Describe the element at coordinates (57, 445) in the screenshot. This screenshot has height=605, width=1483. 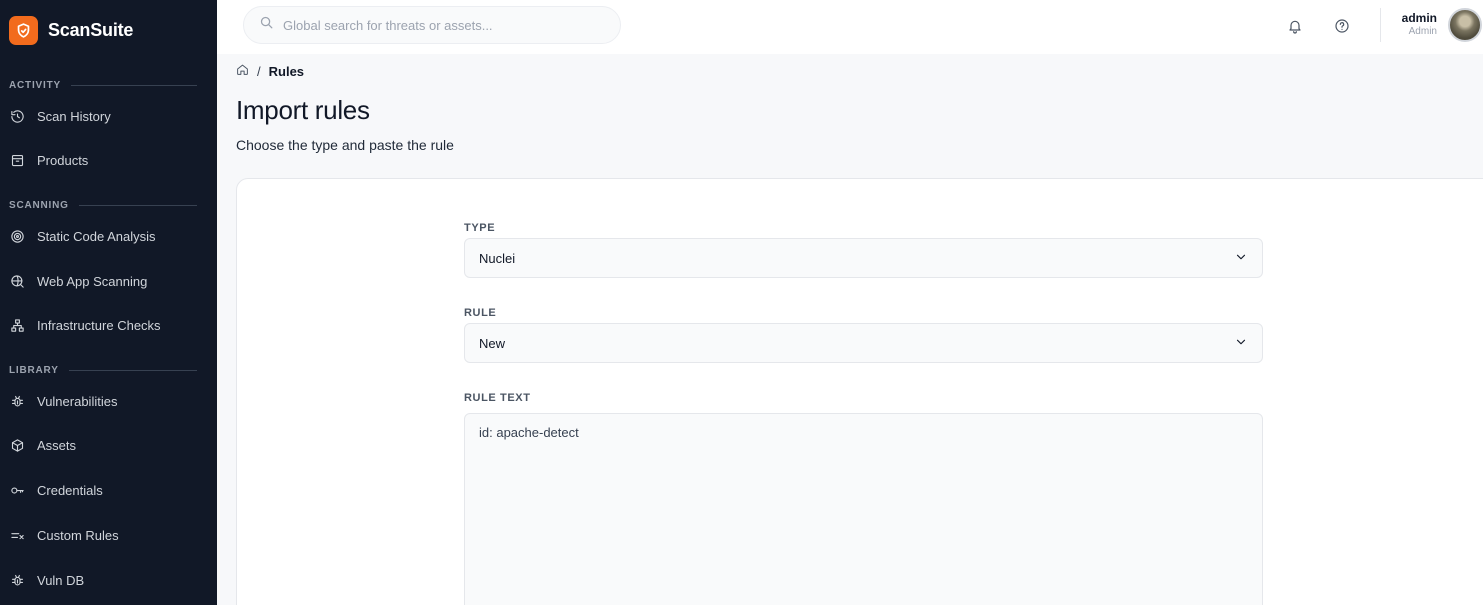
I see `sidebar-item-label: Assets` at that location.